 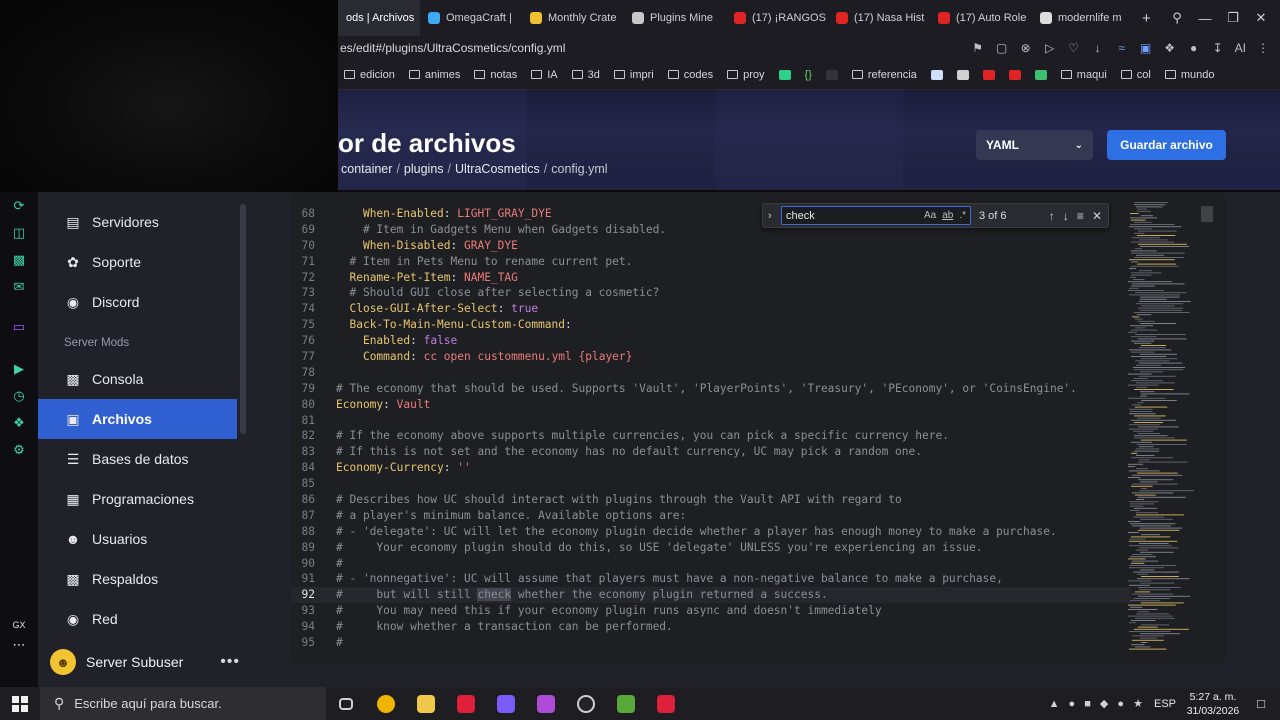 What do you see at coordinates (1218, 48) in the screenshot?
I see `save-page-icon: ↧` at bounding box center [1218, 48].